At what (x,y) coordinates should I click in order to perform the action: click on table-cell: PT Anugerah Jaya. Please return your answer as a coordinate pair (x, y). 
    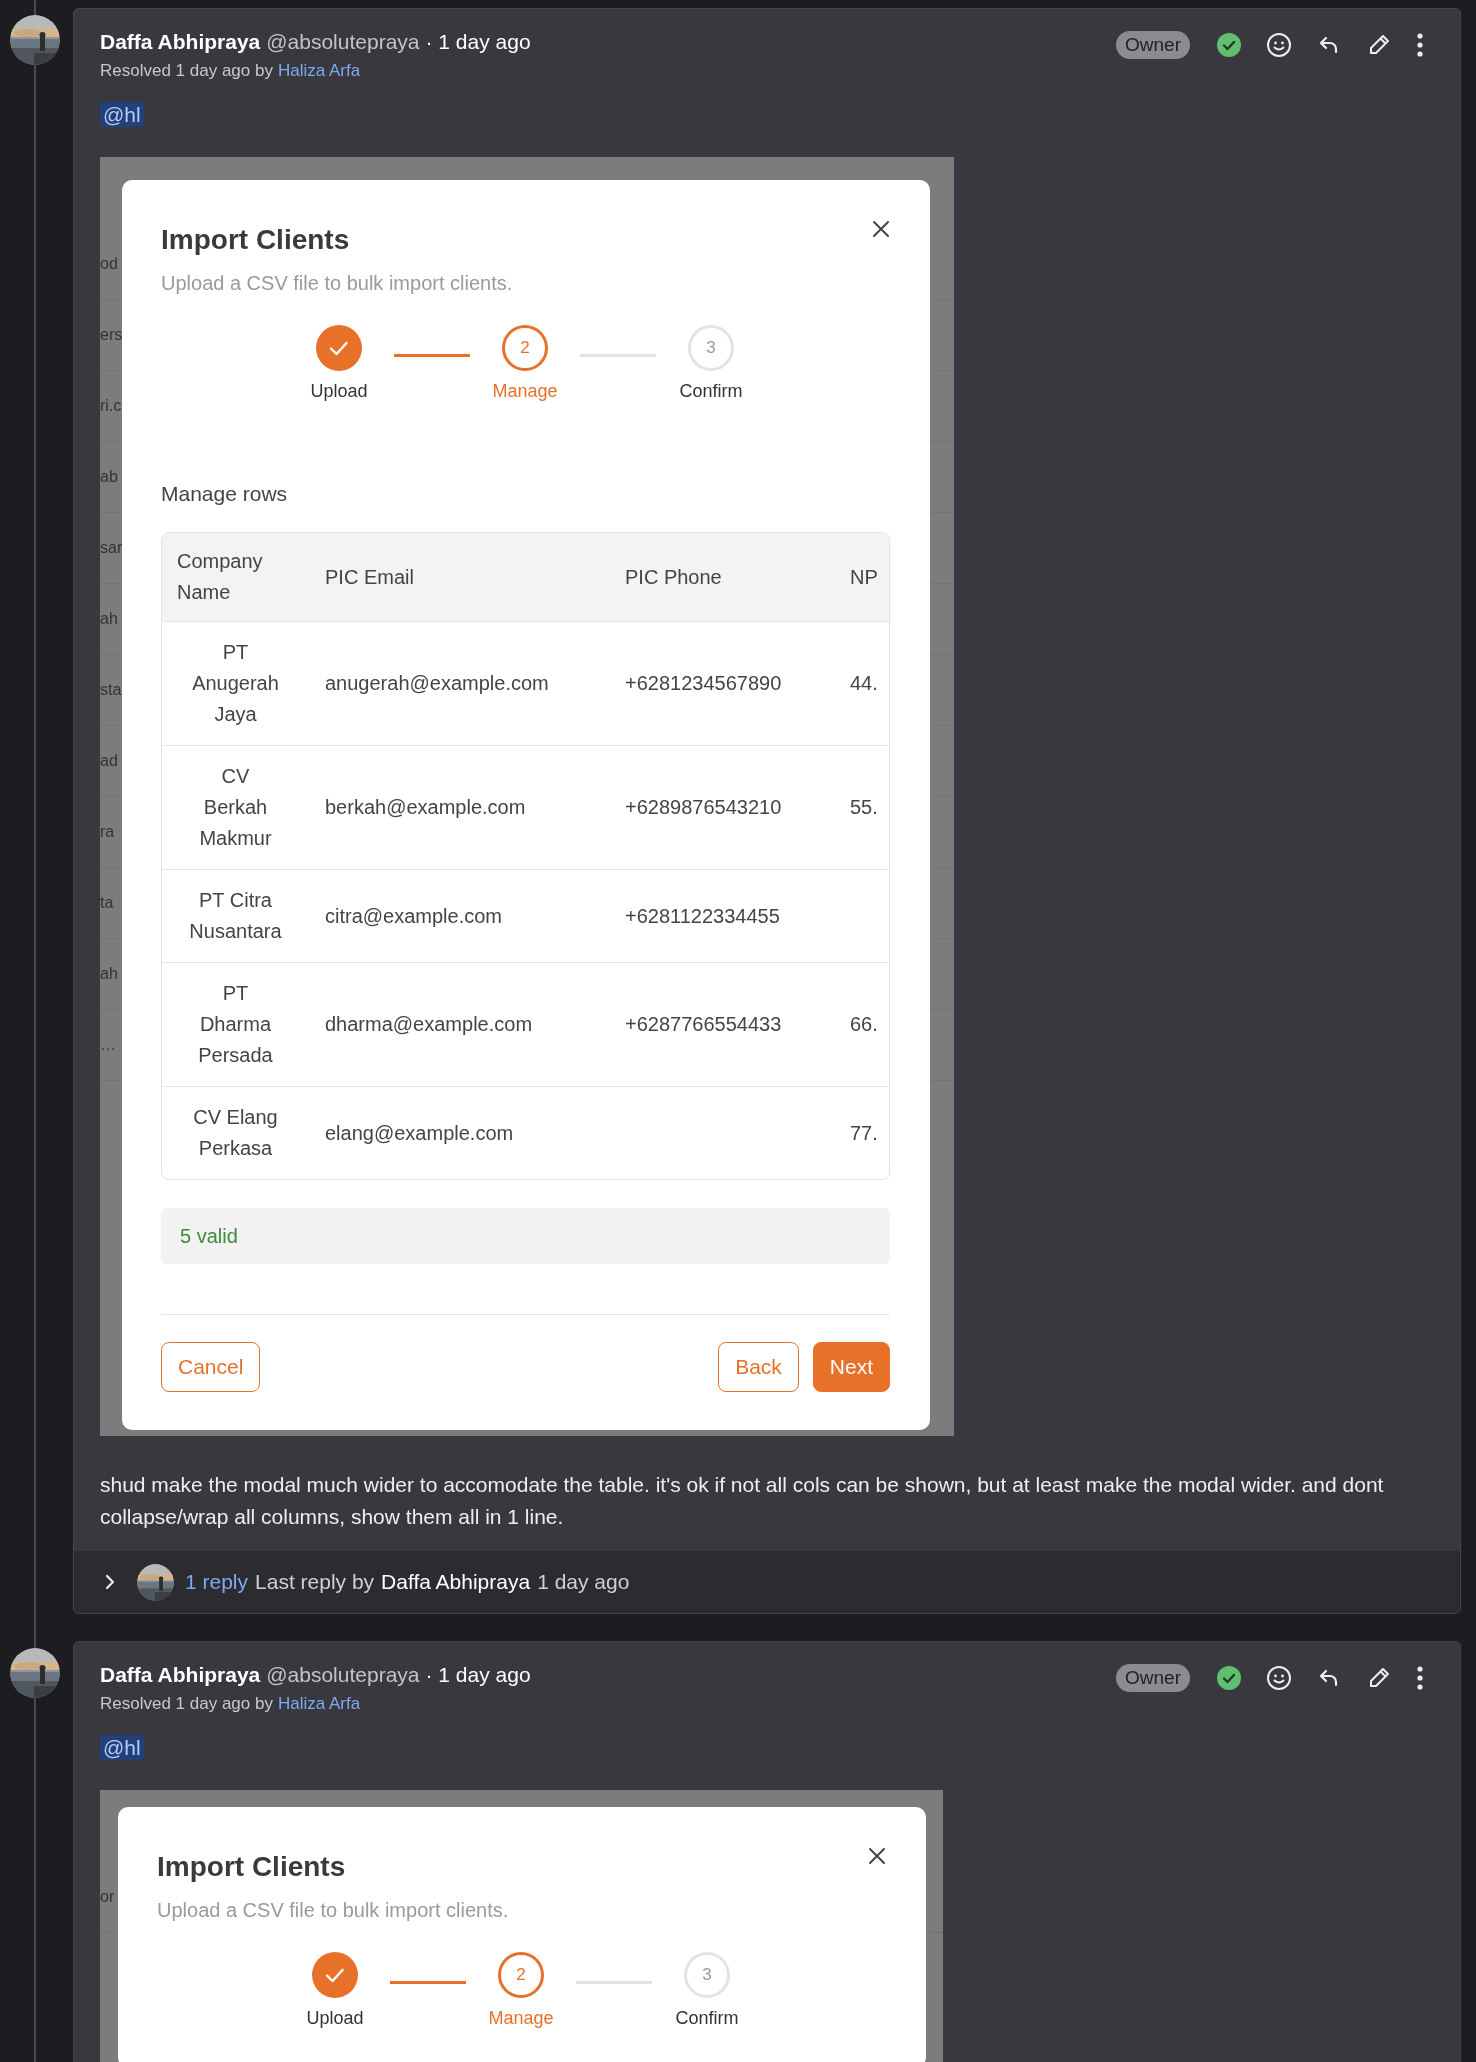
    Looking at the image, I should click on (235, 683).